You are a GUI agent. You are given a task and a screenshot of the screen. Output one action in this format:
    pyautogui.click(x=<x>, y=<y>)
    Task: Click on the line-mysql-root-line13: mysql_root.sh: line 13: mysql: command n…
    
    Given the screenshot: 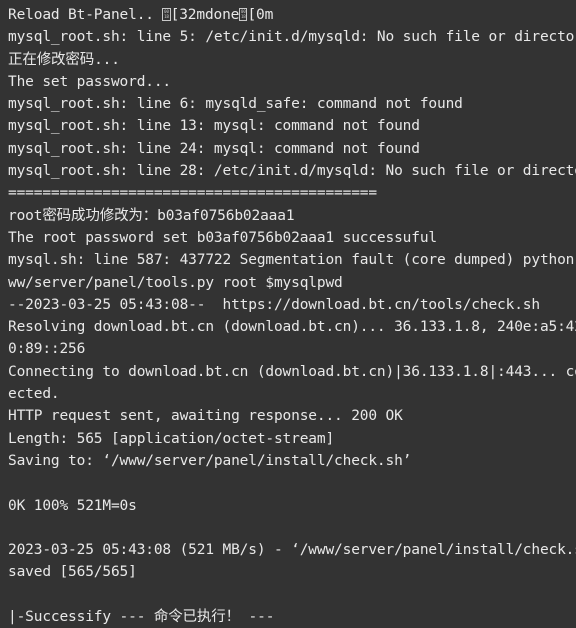 What is the action you would take?
    pyautogui.click(x=214, y=126)
    